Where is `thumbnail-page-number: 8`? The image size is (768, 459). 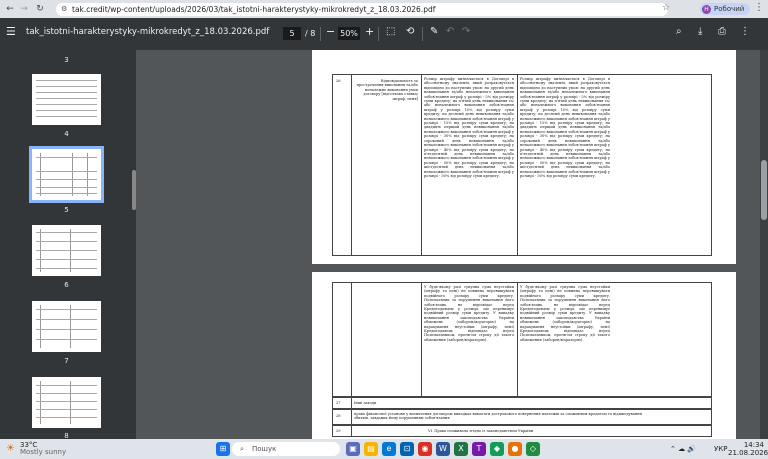 thumbnail-page-number: 8 is located at coordinates (66, 435).